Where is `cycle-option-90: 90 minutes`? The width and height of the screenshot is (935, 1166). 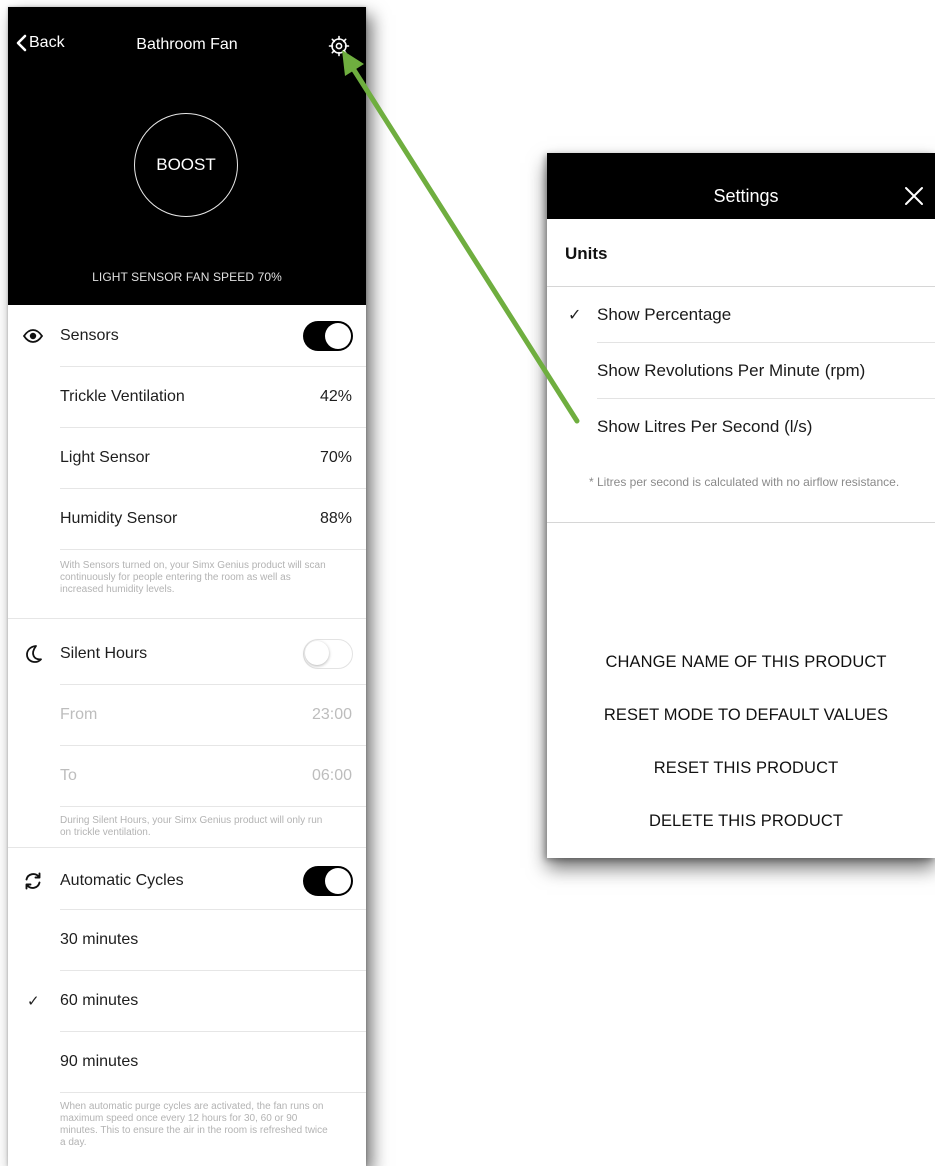 cycle-option-90: 90 minutes is located at coordinates (187, 1061).